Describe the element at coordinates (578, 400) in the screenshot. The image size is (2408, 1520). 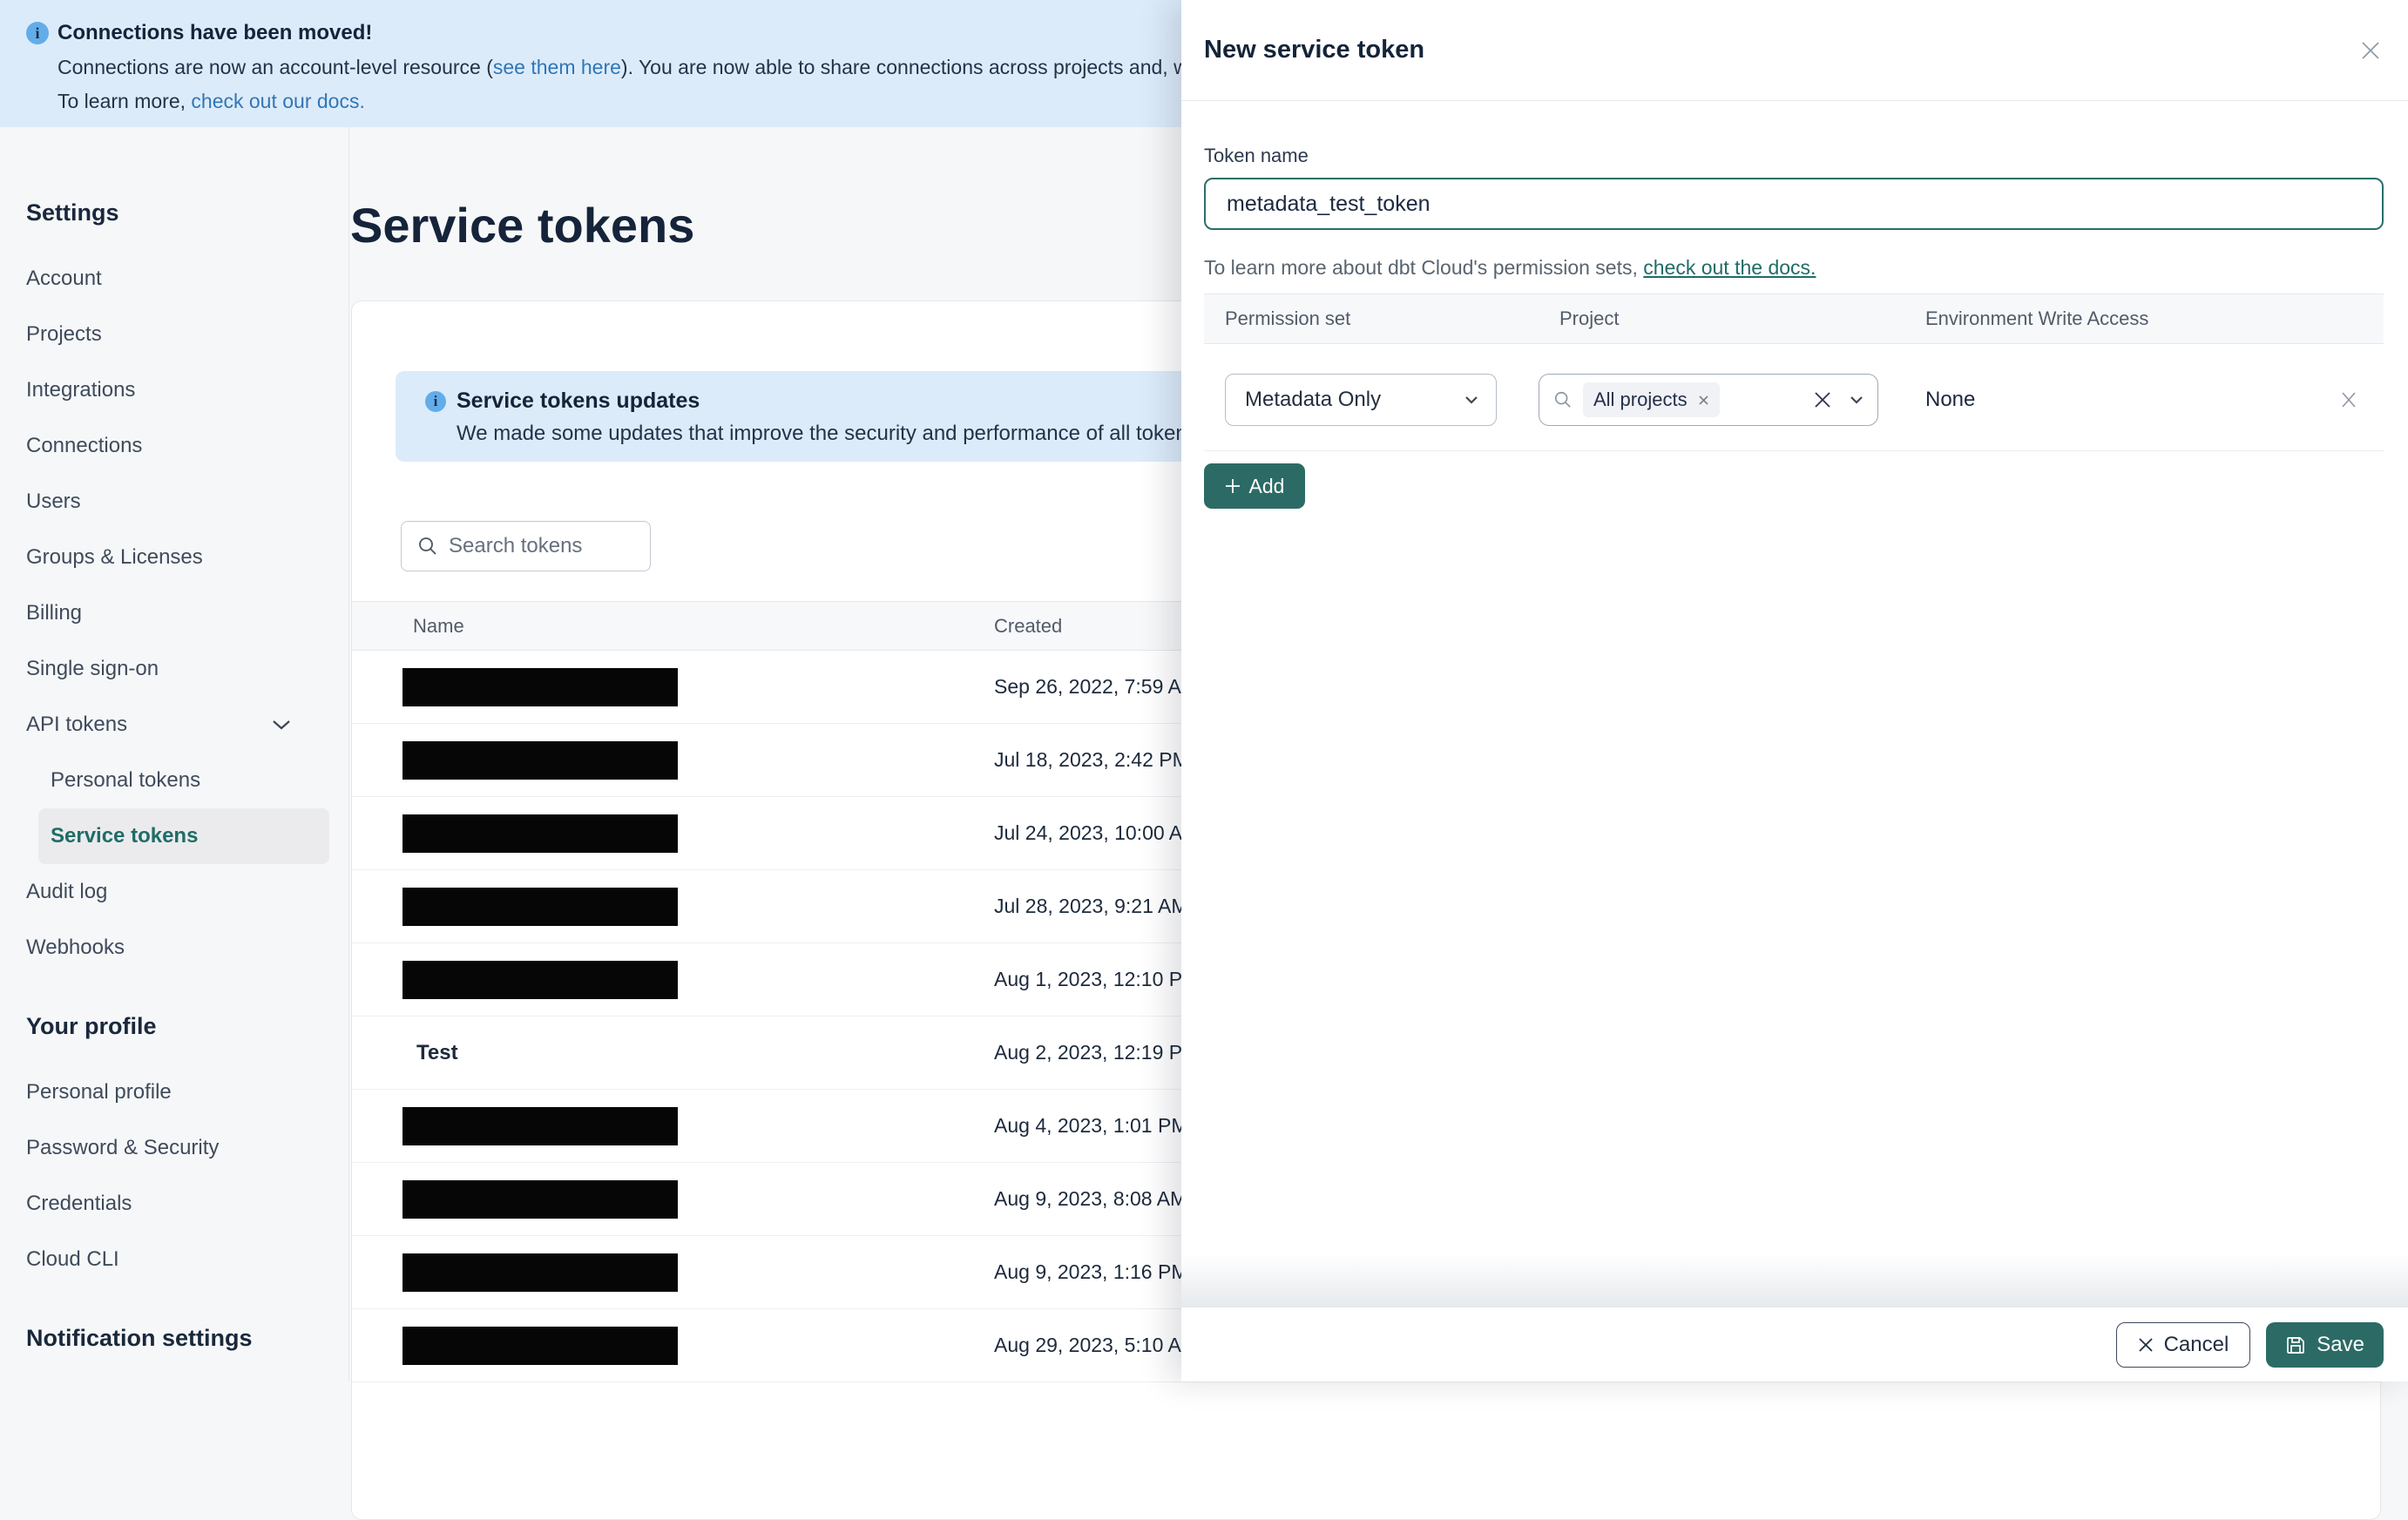
I see `updates-banner-title: Service tokens updates` at that location.